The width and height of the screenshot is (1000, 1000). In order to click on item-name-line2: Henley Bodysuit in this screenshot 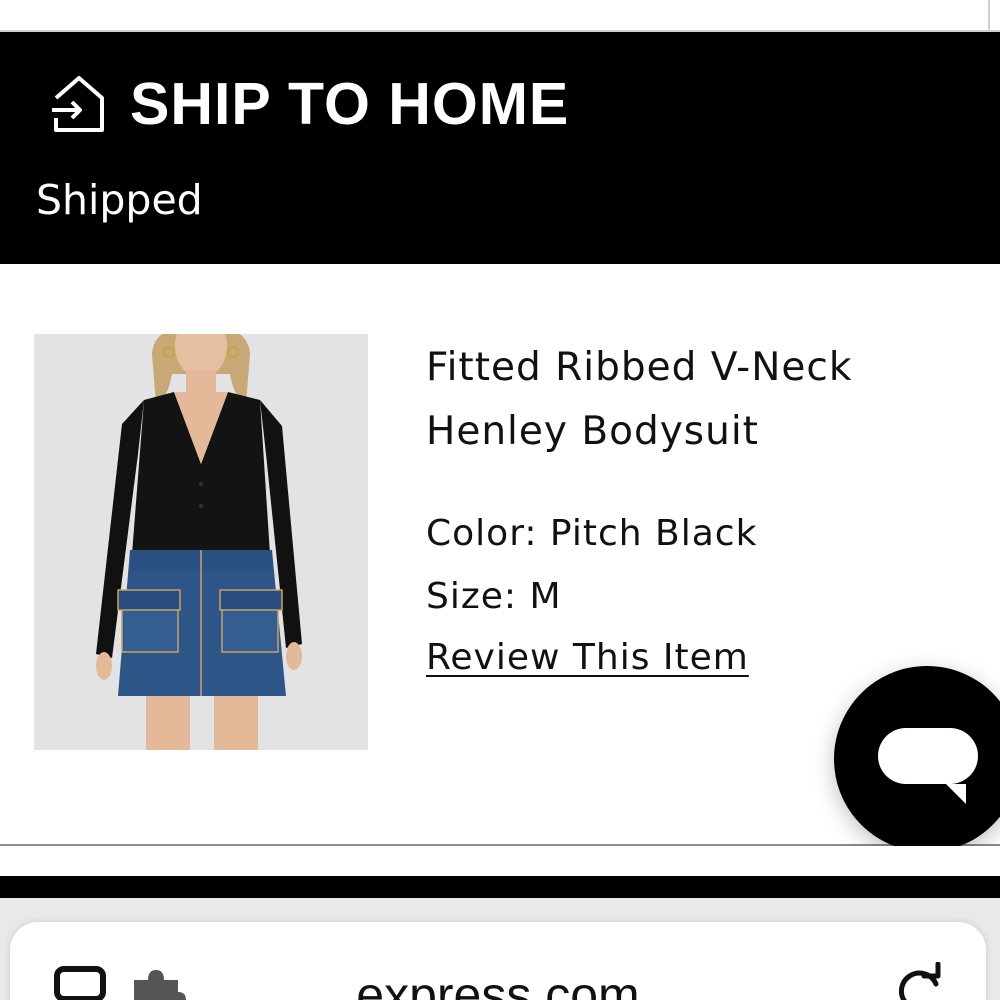, I will do `click(592, 431)`.